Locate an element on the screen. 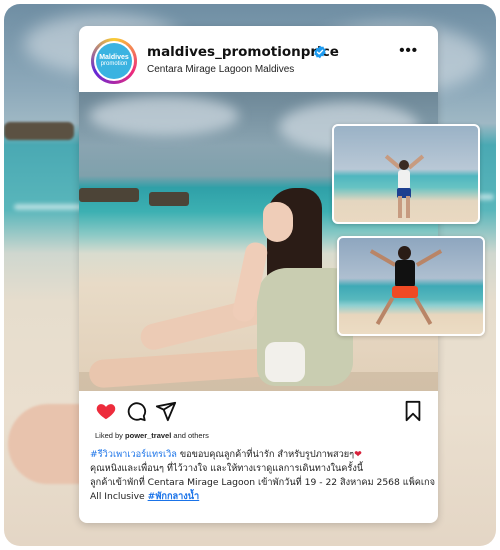 The width and height of the screenshot is (500, 550). liked-by-text: Liked by power_travel and others is located at coordinates (152, 435).